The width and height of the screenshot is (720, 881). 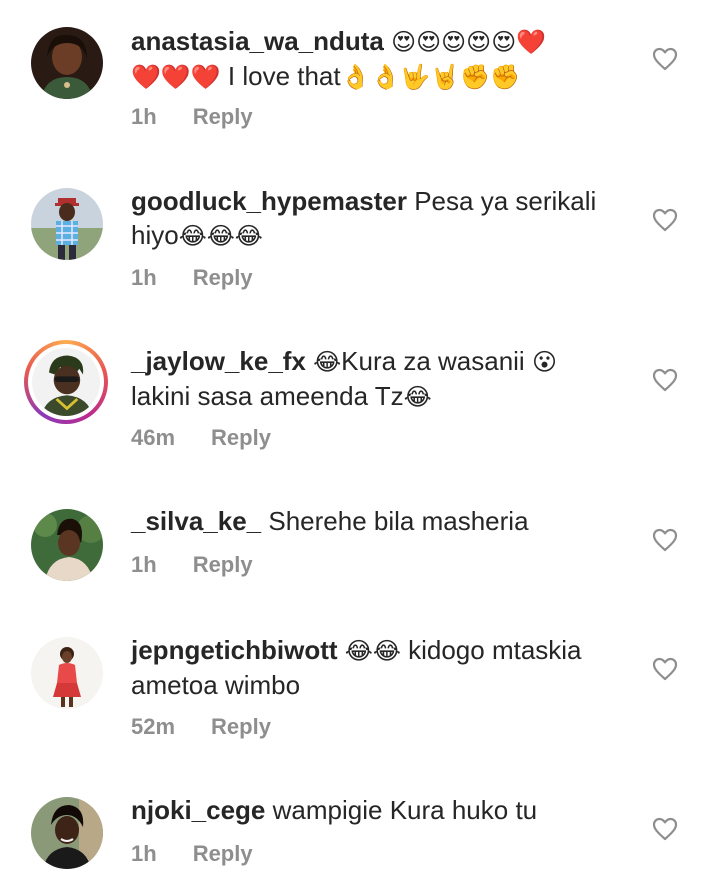 I want to click on comment-text: kidogo mtaskia, so click(x=491, y=650).